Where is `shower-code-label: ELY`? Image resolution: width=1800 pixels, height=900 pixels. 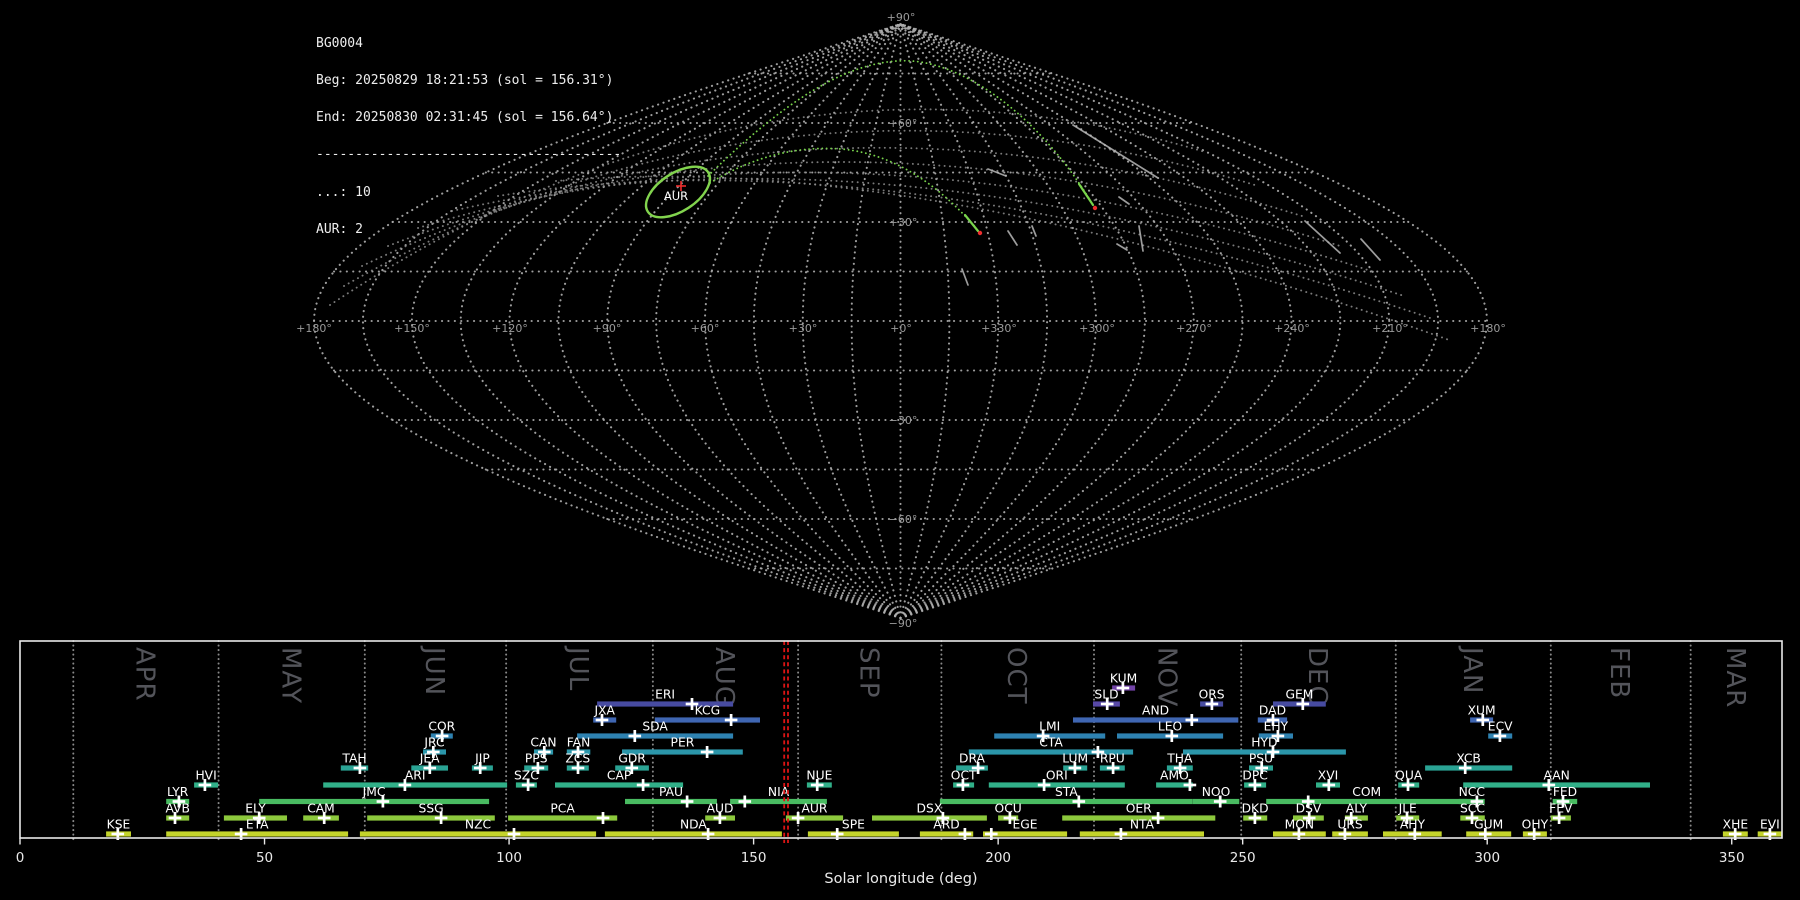
shower-code-label: ELY is located at coordinates (255, 809).